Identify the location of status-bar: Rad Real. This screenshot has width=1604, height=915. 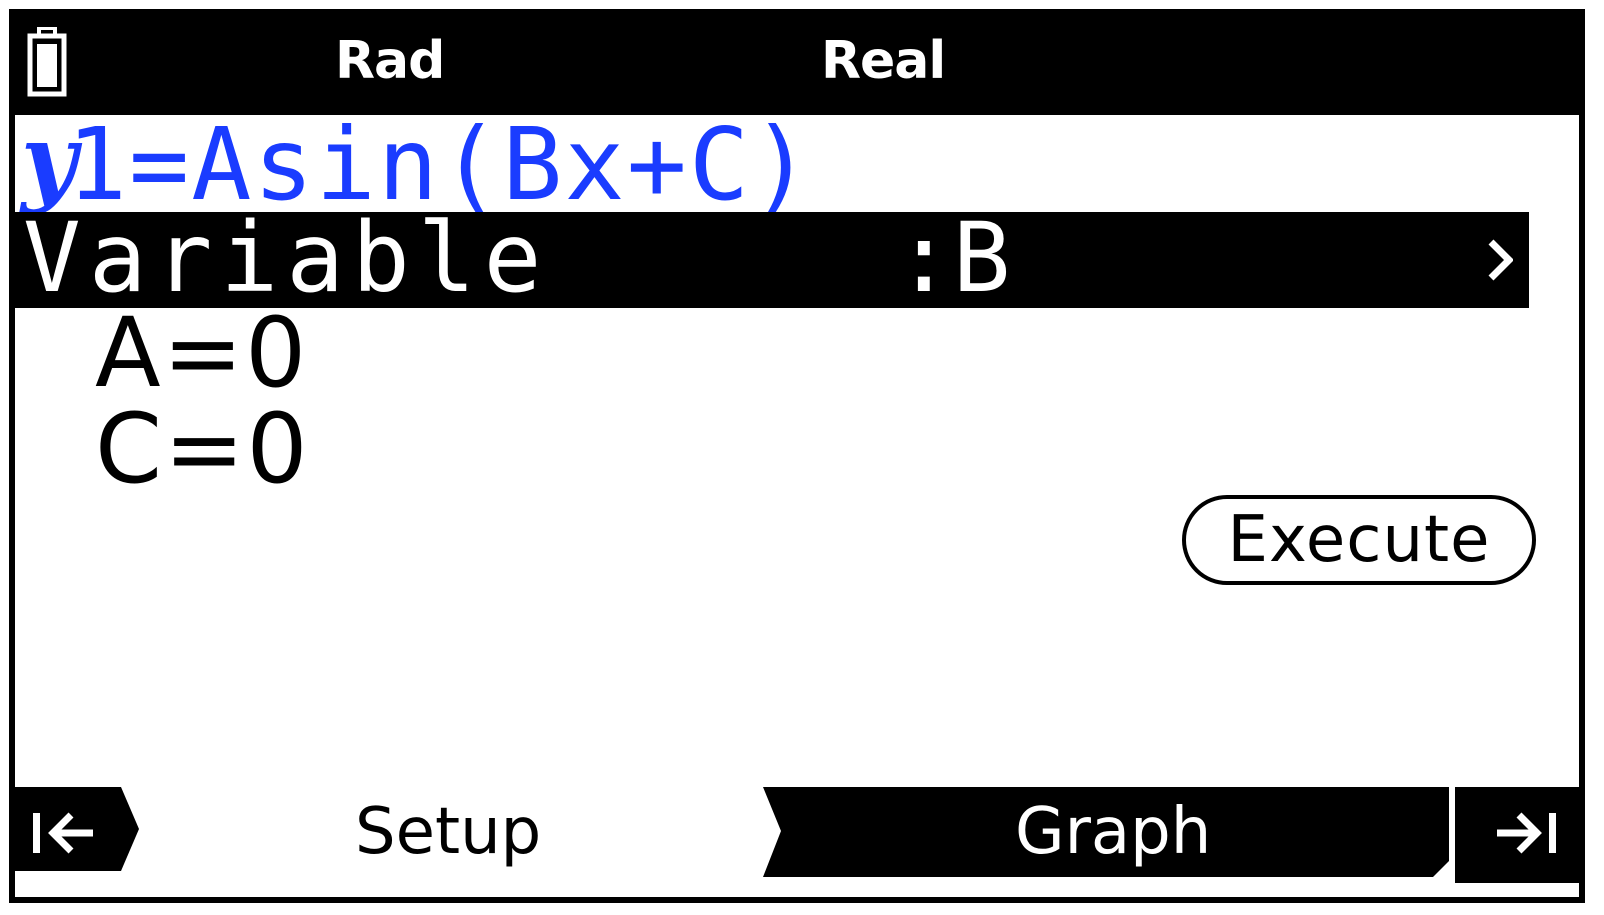
(797, 65).